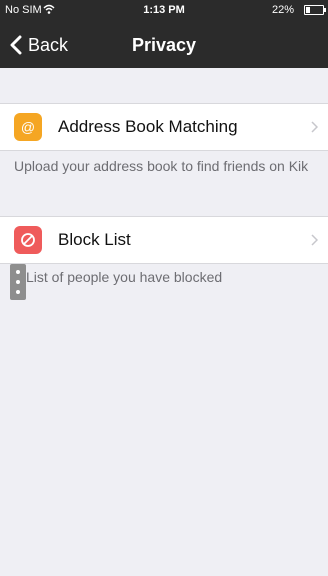  I want to click on drag-handle-icon, so click(18, 282).